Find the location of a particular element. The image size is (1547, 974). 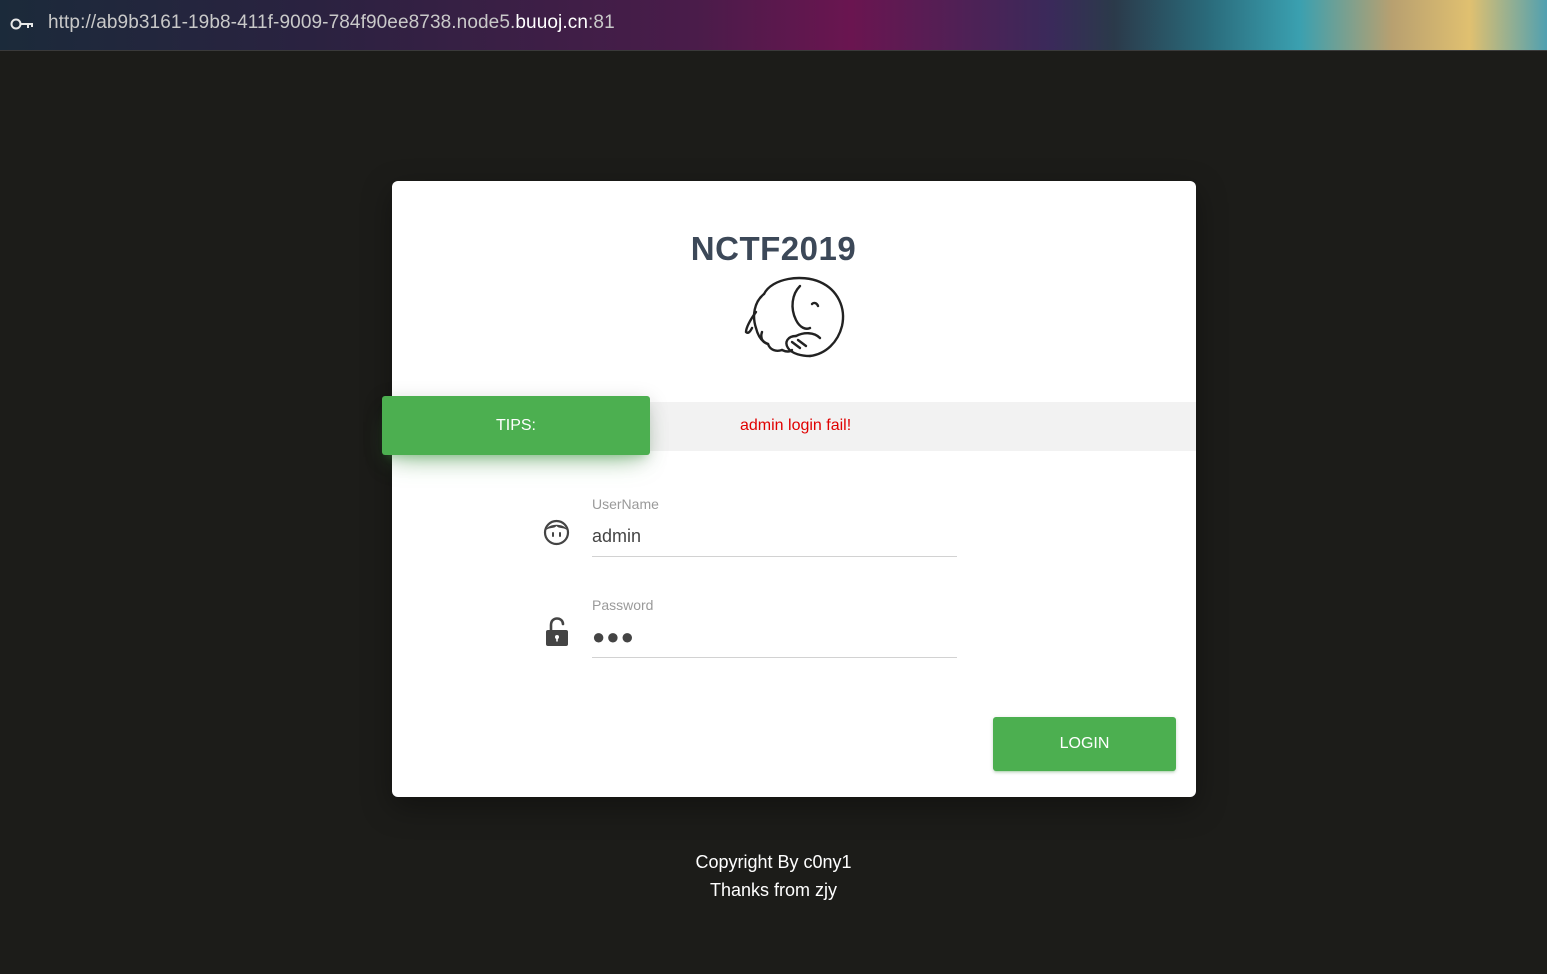

url-host: buuoj.cn is located at coordinates (552, 22).